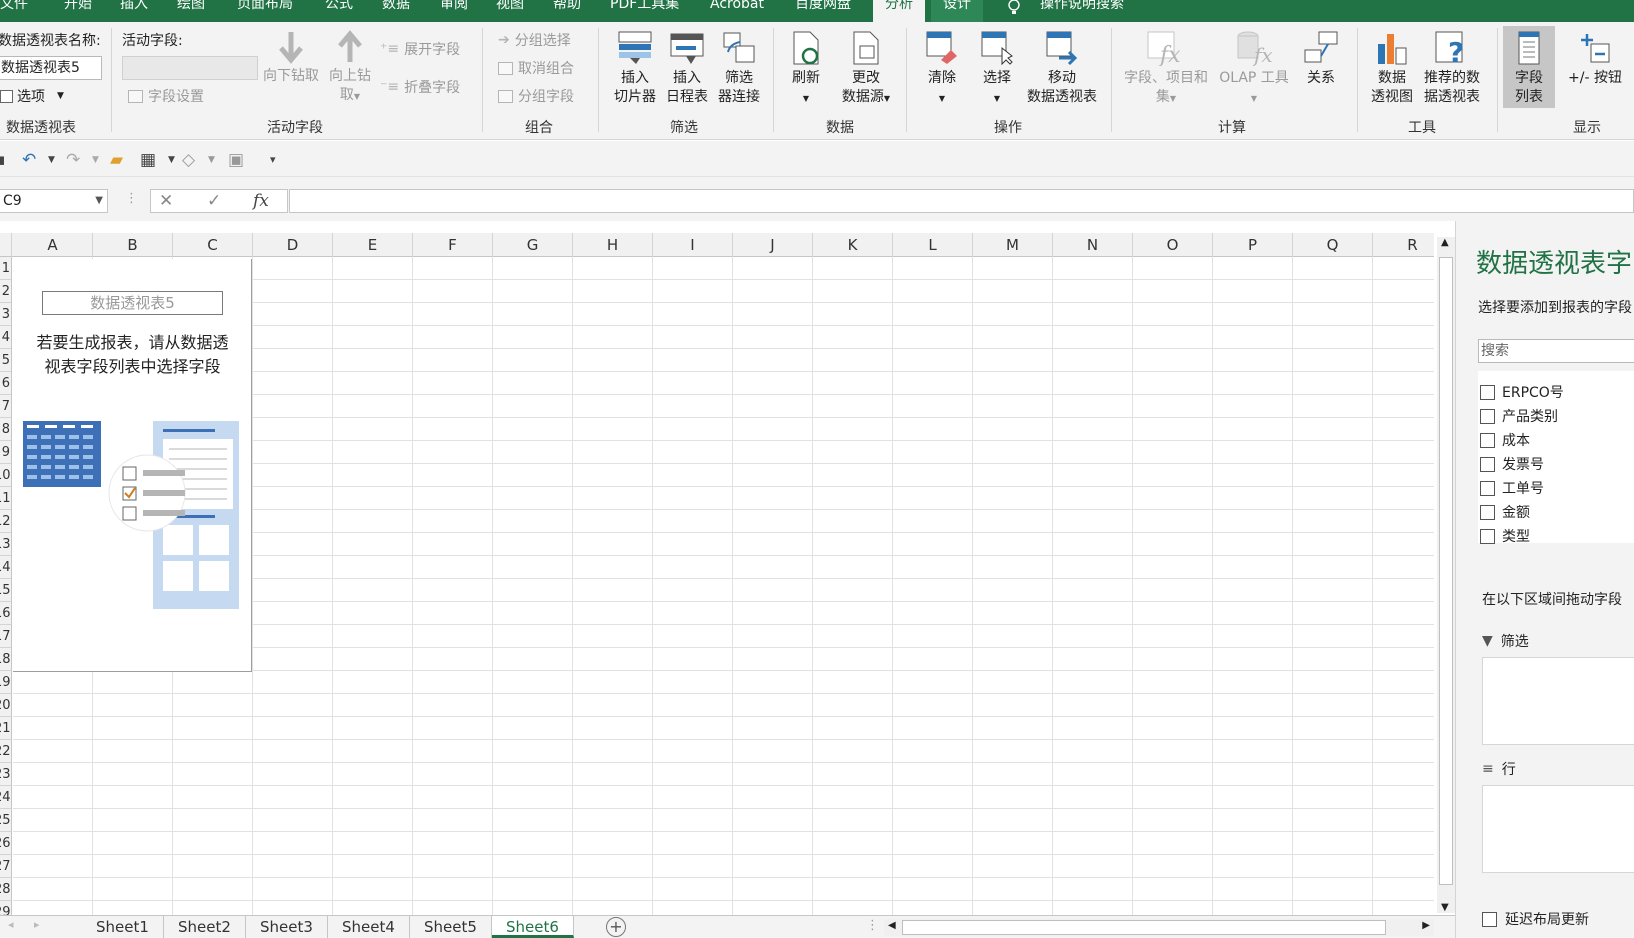  Describe the element at coordinates (133, 245) in the screenshot. I see `column-header-b: B` at that location.